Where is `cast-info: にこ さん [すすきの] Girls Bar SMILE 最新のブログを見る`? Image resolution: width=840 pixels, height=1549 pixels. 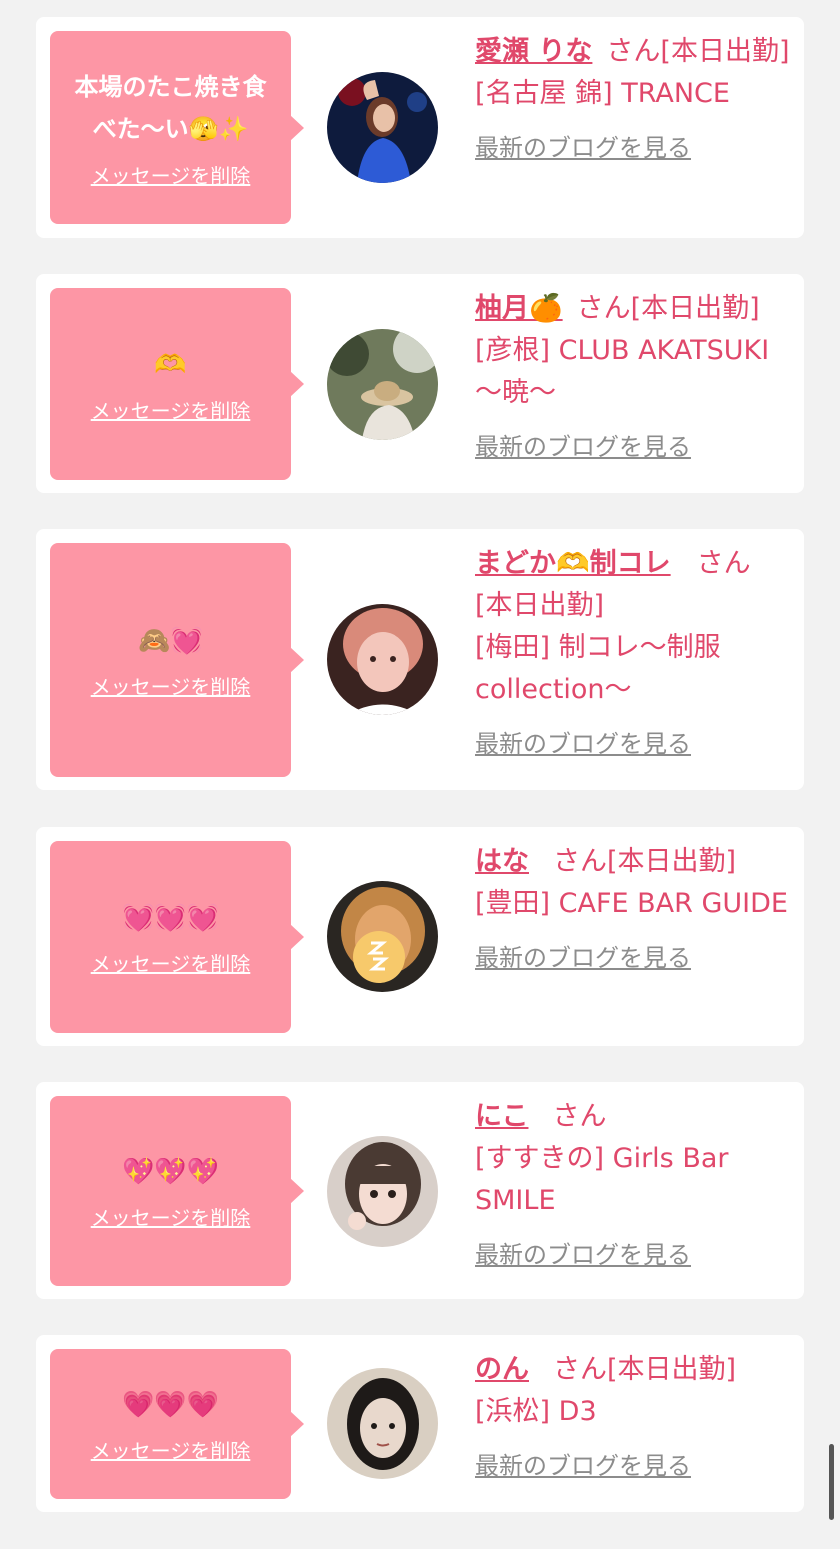
cast-info: にこ さん [すすきの] Girls Bar SMILE 最新のブログを見る is located at coordinates (635, 1186).